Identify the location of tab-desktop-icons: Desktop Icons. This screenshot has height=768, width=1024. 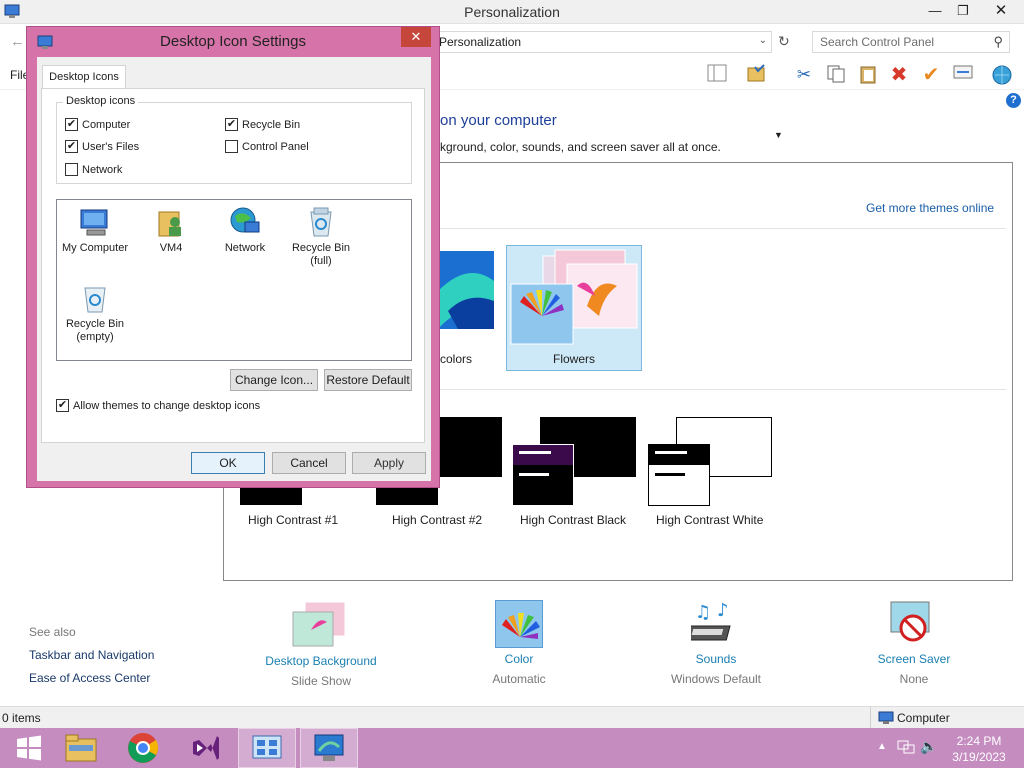
(84, 77).